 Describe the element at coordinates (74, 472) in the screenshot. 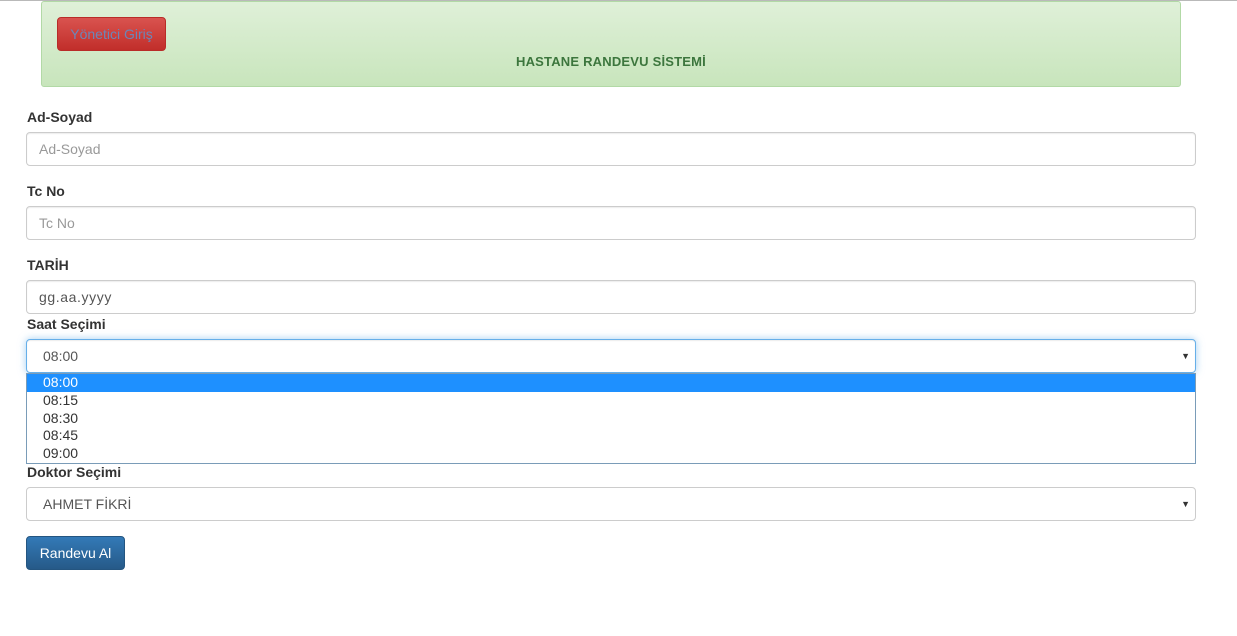

I see `doctor-label: Doktor Seçimi` at that location.